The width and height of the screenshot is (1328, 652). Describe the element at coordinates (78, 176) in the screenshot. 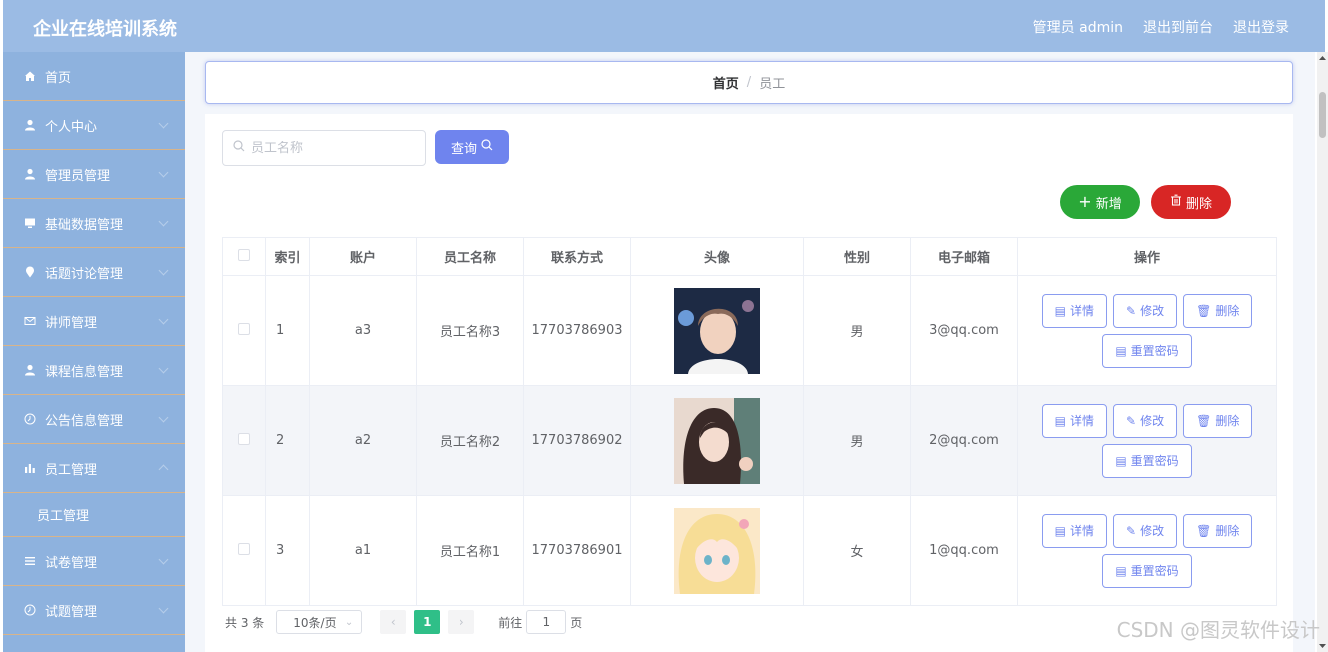

I see `sidebar-item-label: 管理员管理` at that location.